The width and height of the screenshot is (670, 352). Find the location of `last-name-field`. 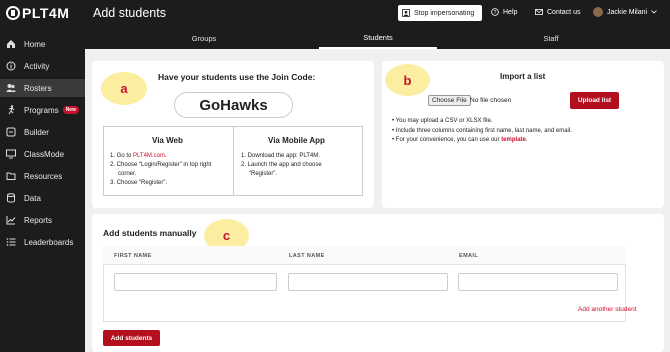

last-name-field is located at coordinates (368, 282).